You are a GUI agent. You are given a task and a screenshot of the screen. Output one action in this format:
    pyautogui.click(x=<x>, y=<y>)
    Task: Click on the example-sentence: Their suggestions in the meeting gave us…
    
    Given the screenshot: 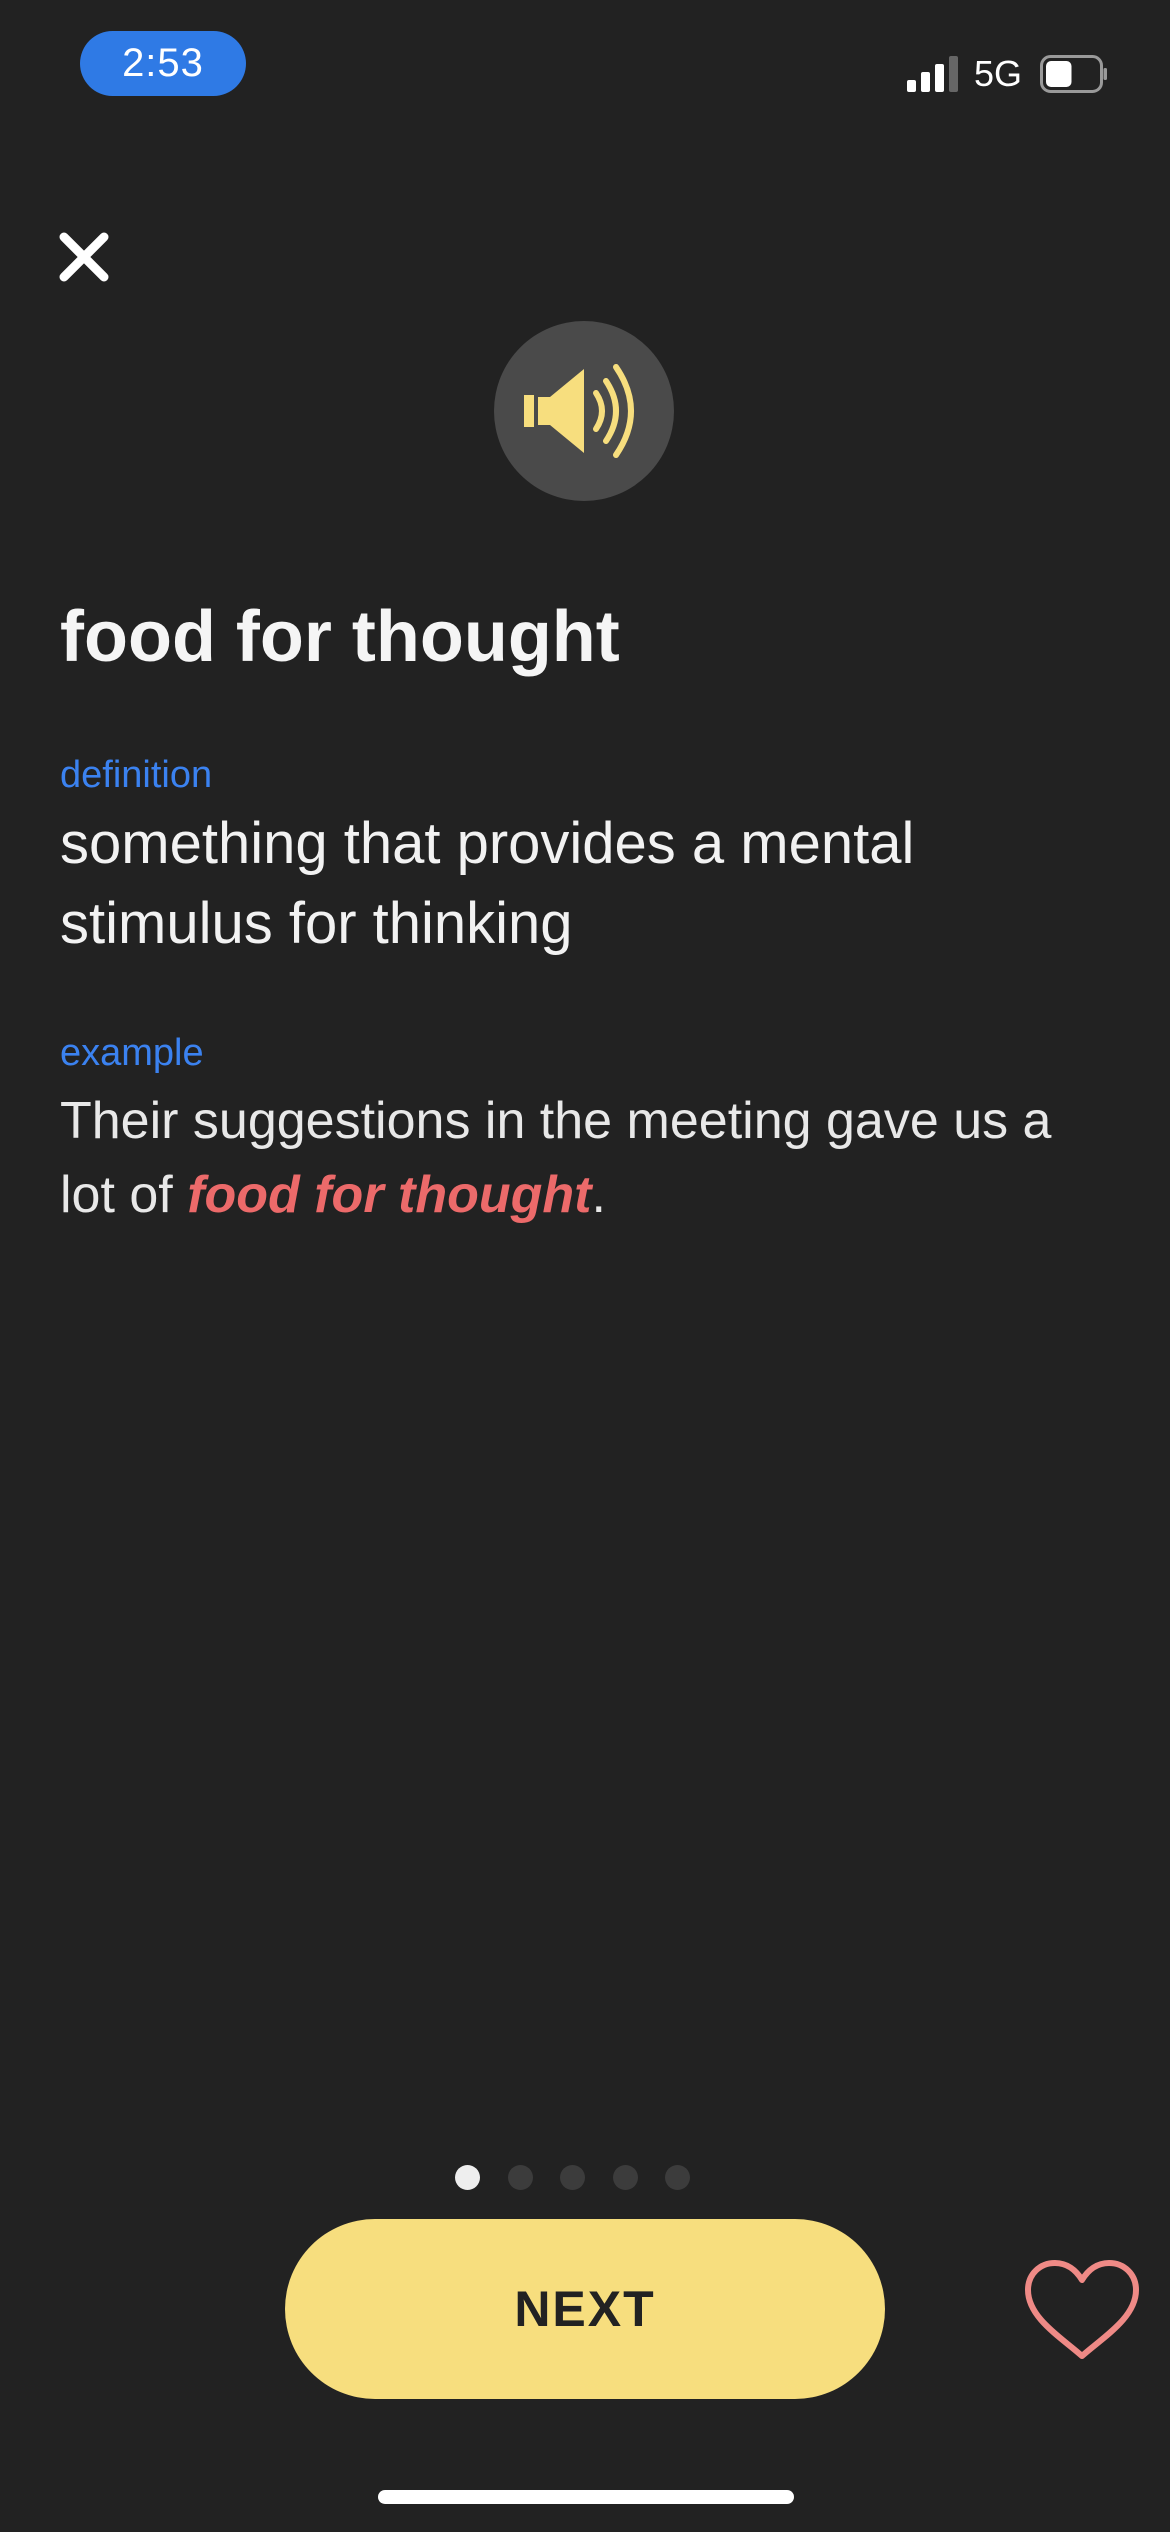 What is the action you would take?
    pyautogui.click(x=590, y=1158)
    